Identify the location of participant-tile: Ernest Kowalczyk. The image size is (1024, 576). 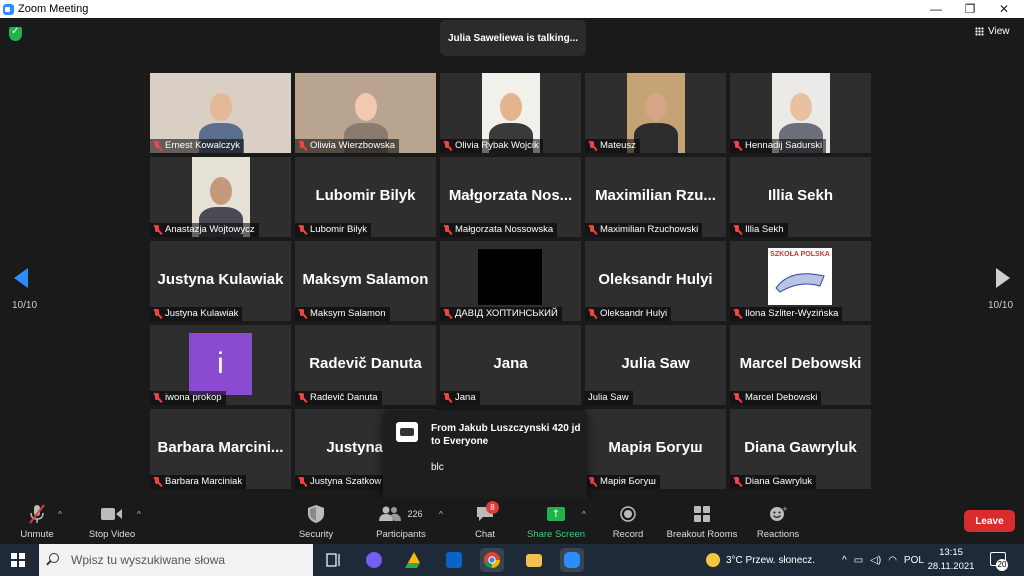
(220, 113).